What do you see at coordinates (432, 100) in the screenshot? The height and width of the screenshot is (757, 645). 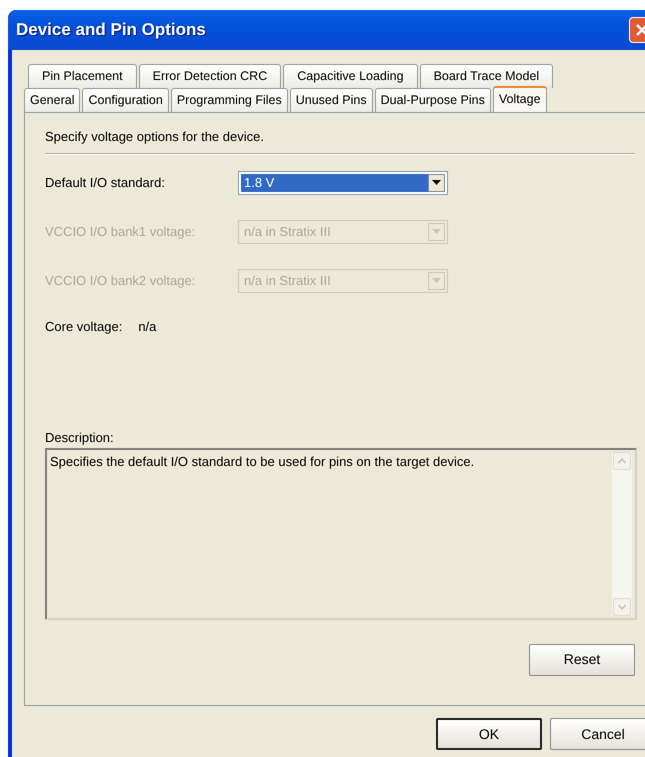 I see `tab: Dual-Purpose Pins` at bounding box center [432, 100].